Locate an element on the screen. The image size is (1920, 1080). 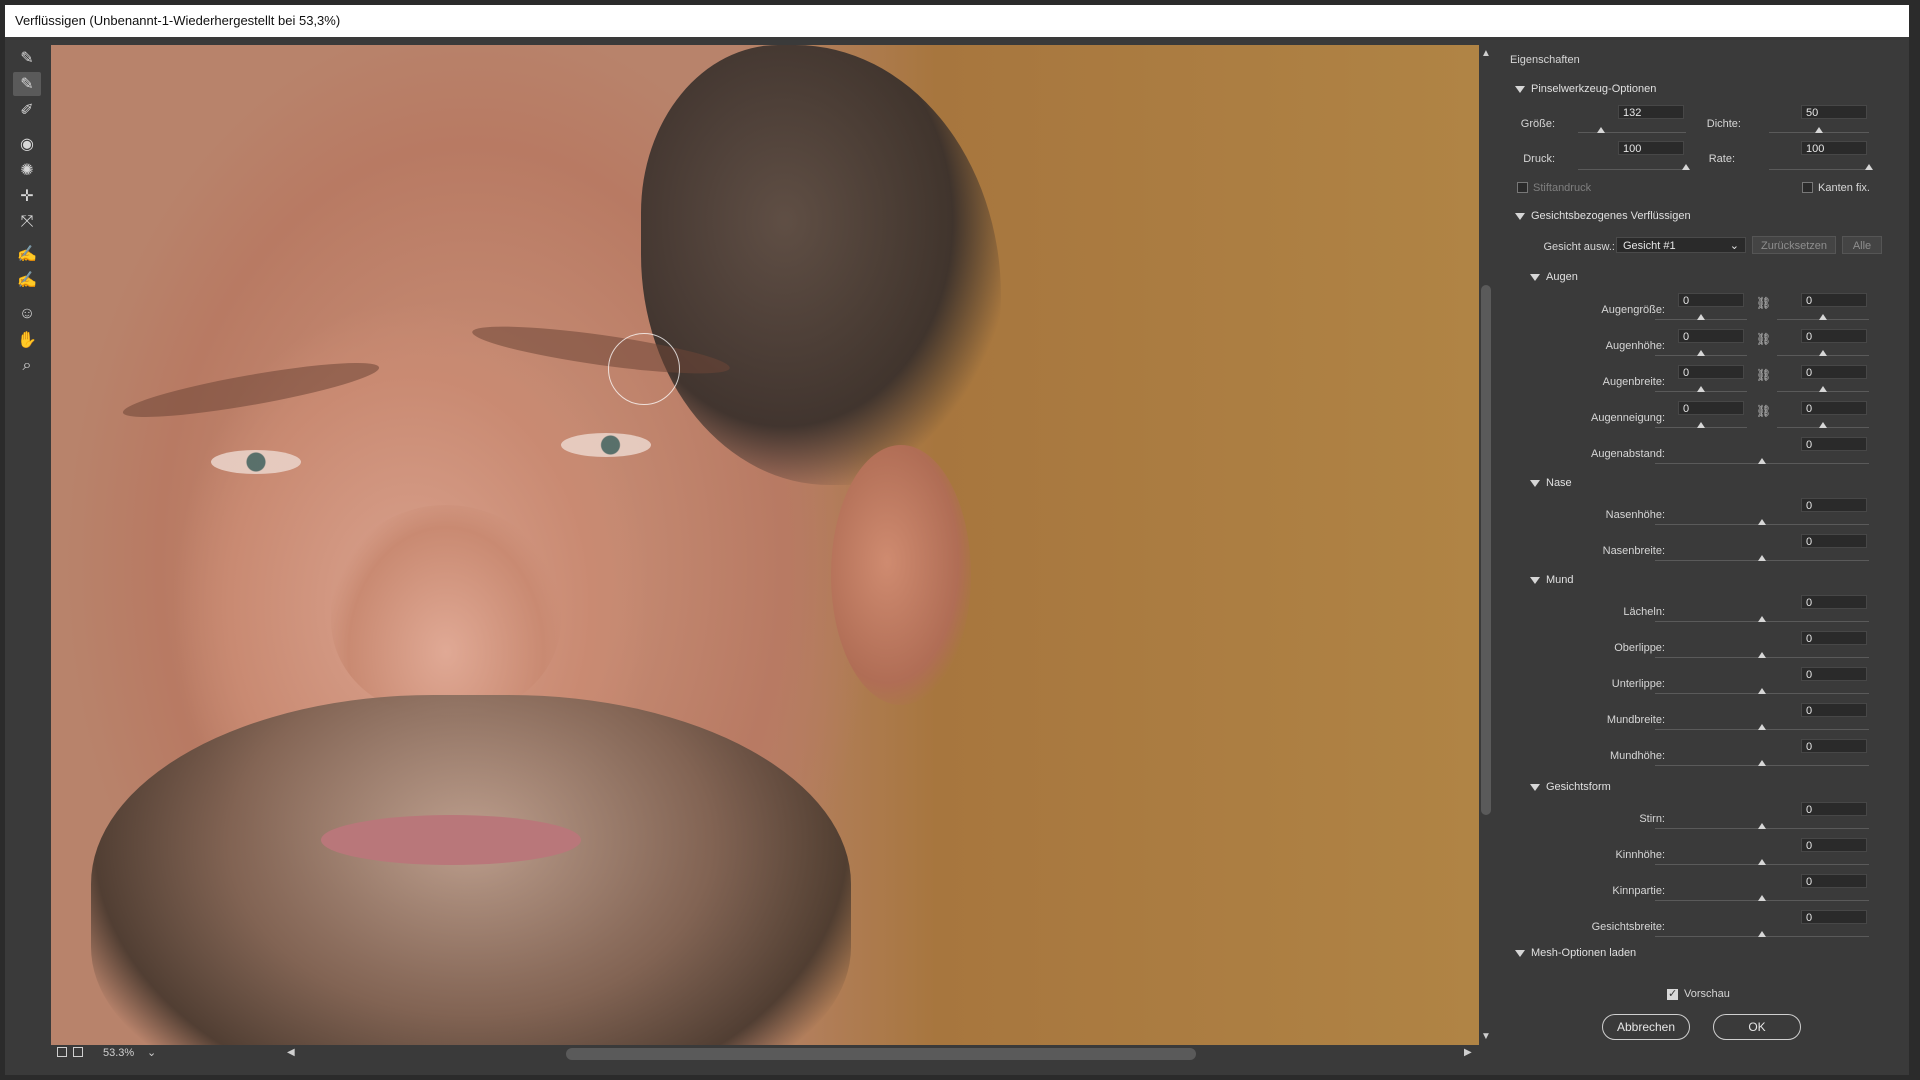
forehead-handle is located at coordinates (1762, 826).